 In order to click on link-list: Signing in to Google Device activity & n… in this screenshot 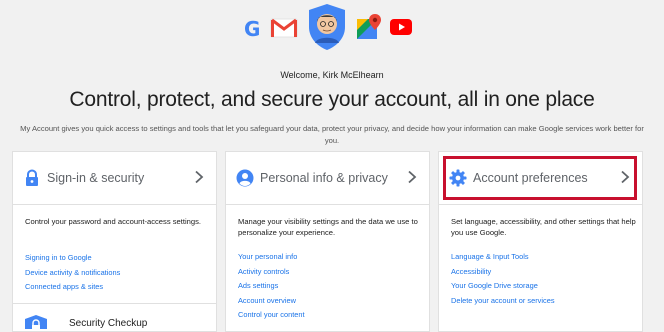, I will do `click(72, 273)`.